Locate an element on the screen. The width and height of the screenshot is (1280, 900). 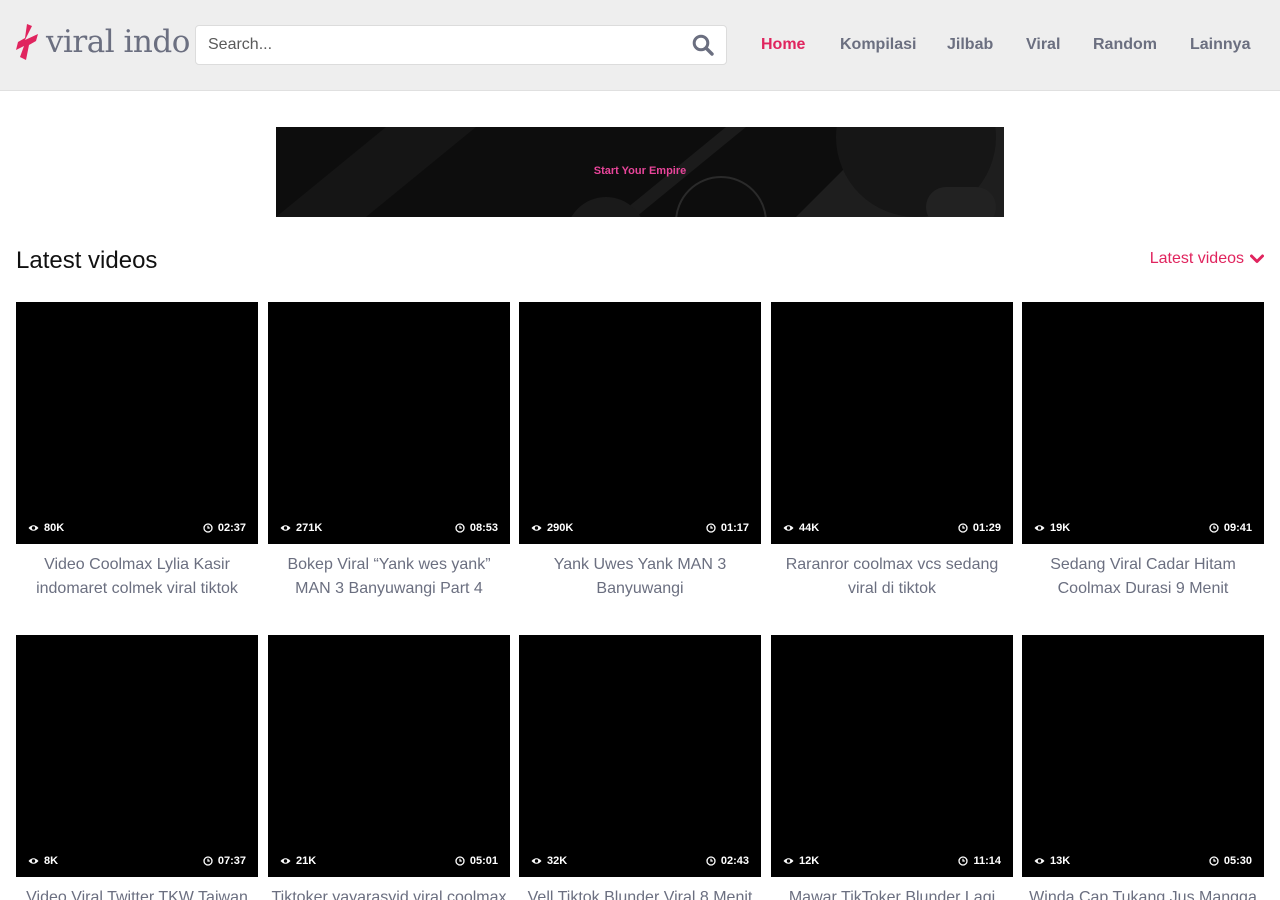
video-thumbnail: 44K 01:29 is located at coordinates (892, 423).